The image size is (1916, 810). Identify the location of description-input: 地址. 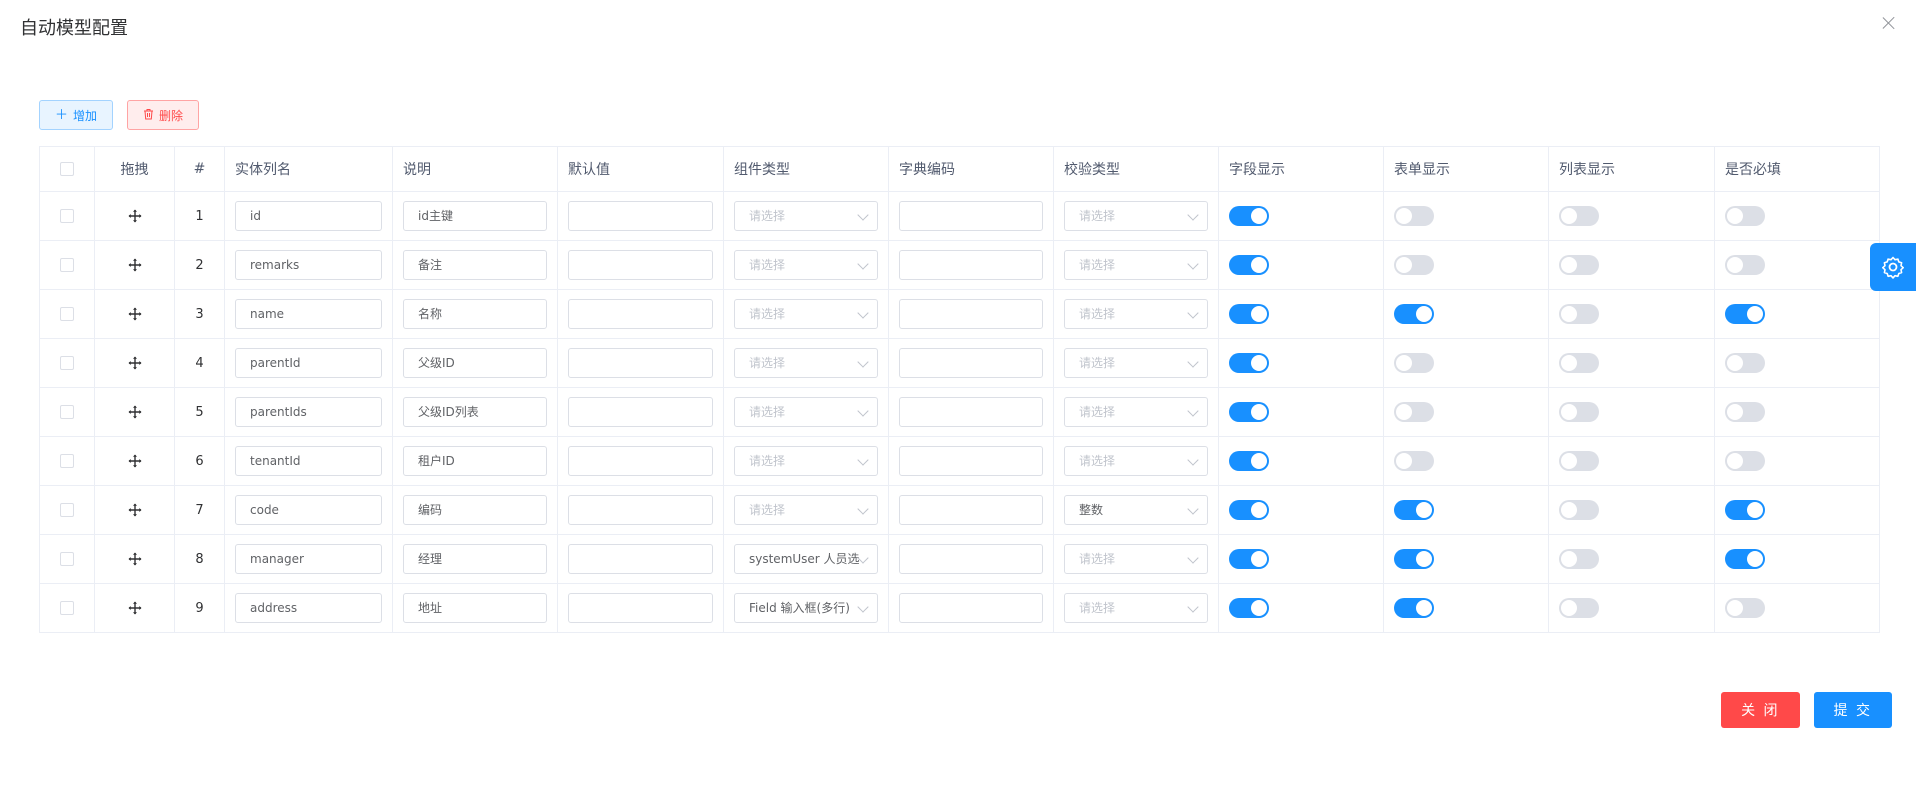
(475, 608).